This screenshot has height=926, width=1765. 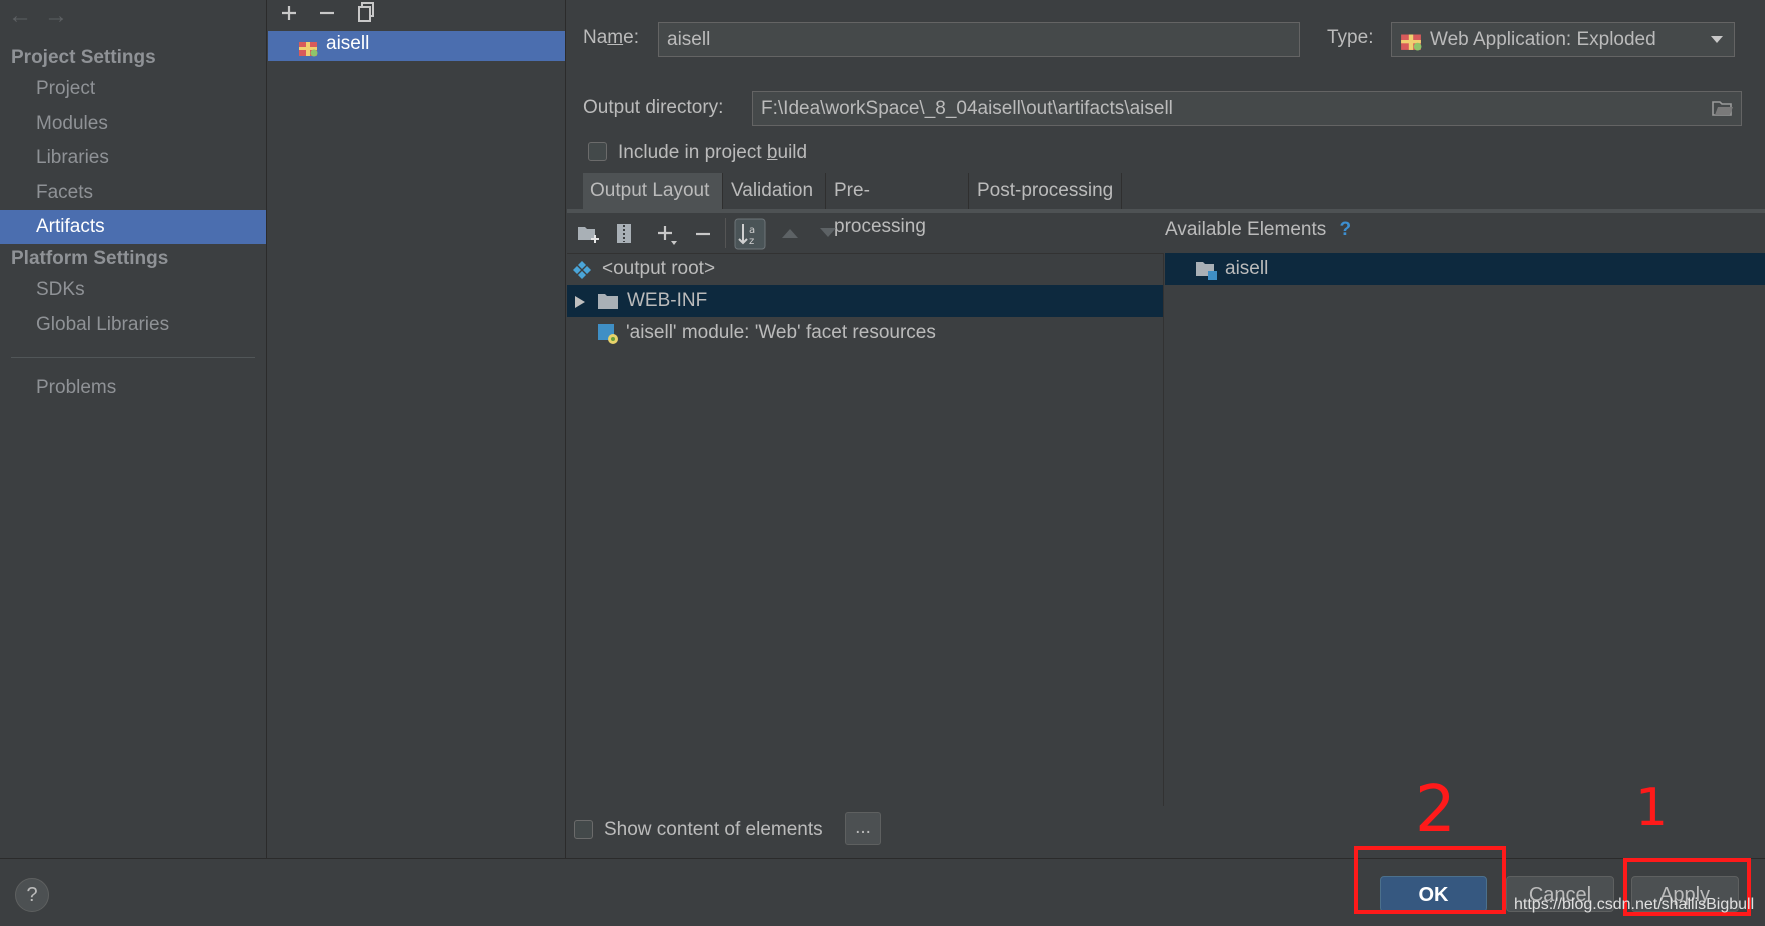 What do you see at coordinates (772, 152) in the screenshot?
I see `include-label-mnemonic: b` at bounding box center [772, 152].